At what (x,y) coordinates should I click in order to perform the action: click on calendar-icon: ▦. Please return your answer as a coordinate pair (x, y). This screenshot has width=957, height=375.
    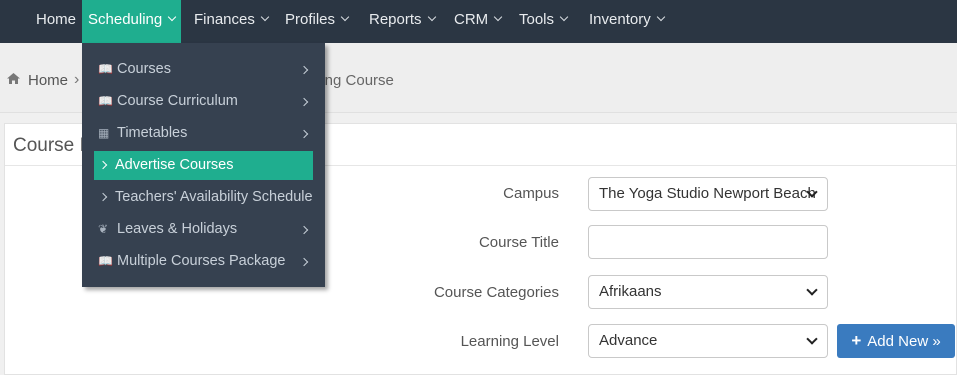
    Looking at the image, I should click on (104, 133).